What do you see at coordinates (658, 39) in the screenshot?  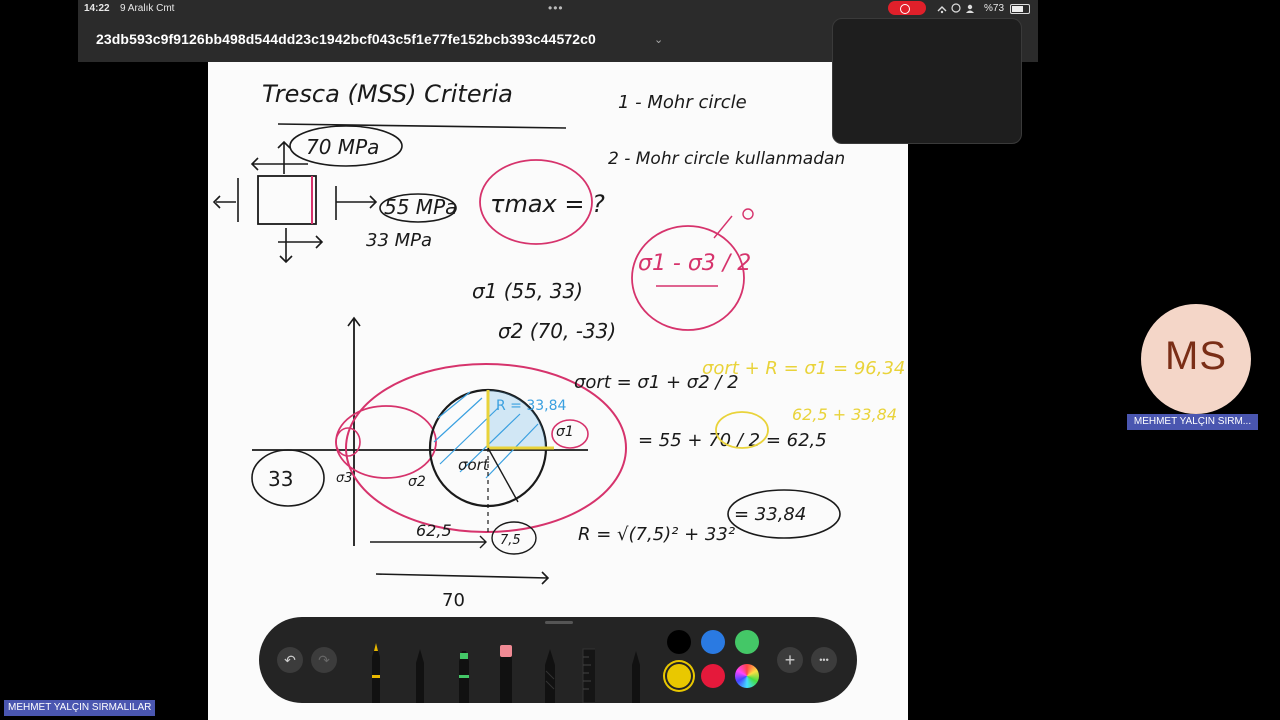 I see `chevron-down-icon: ⌄` at bounding box center [658, 39].